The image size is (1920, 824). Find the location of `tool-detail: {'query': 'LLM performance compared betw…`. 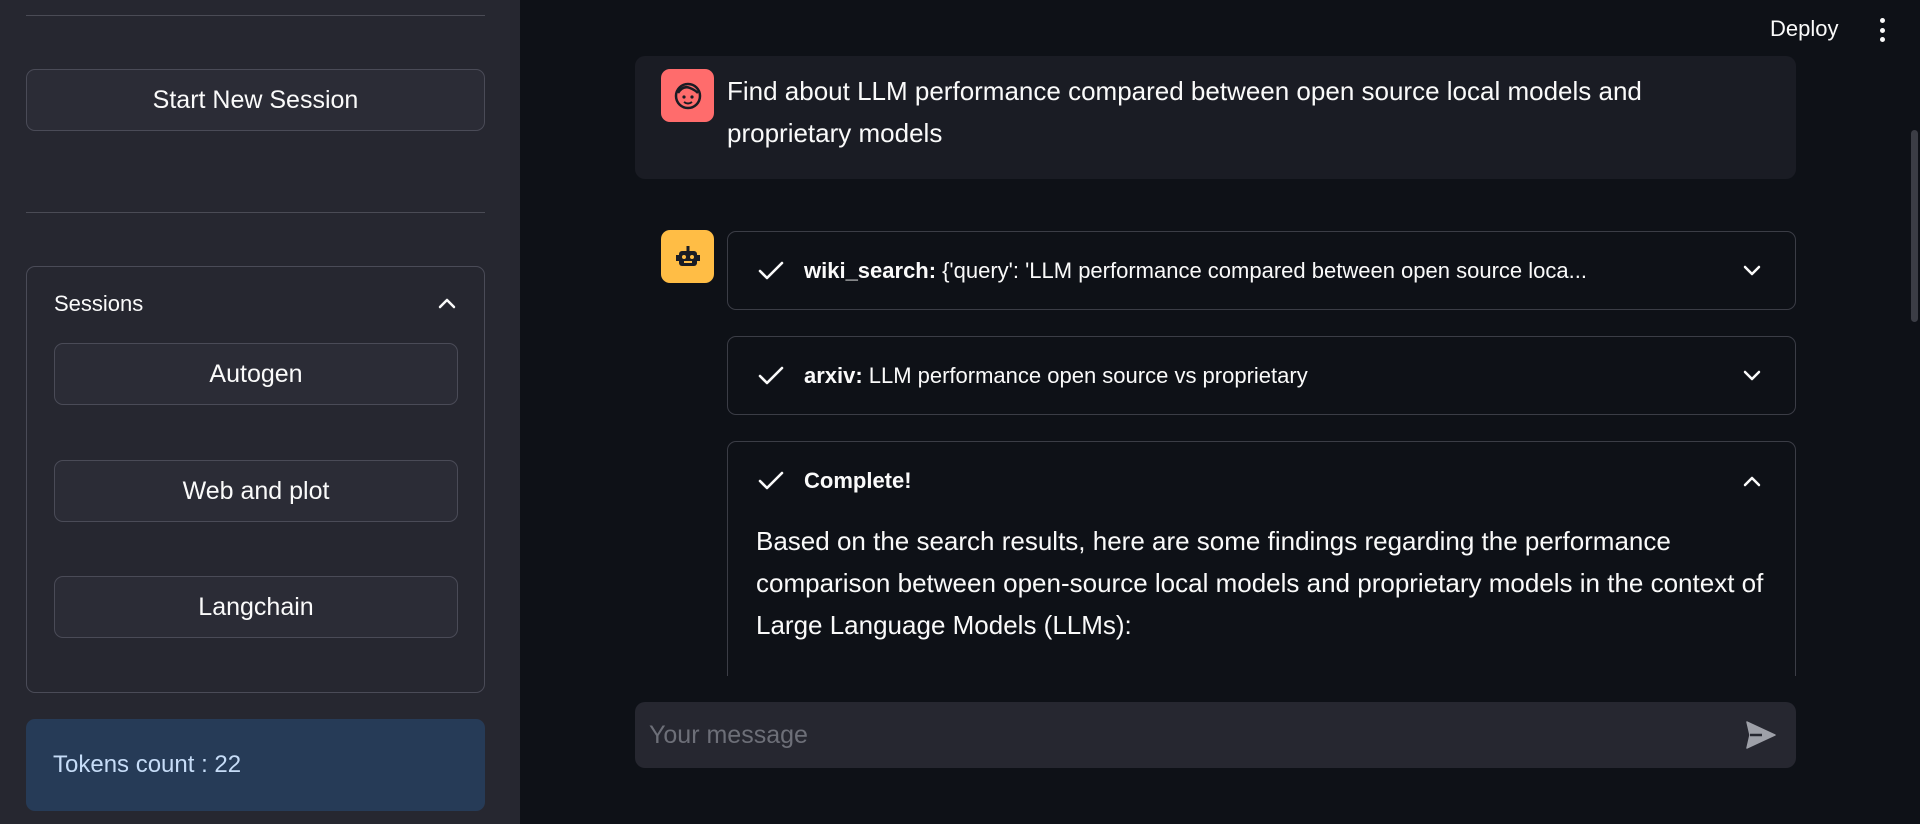

tool-detail: {'query': 'LLM performance compared betw… is located at coordinates (1264, 270).